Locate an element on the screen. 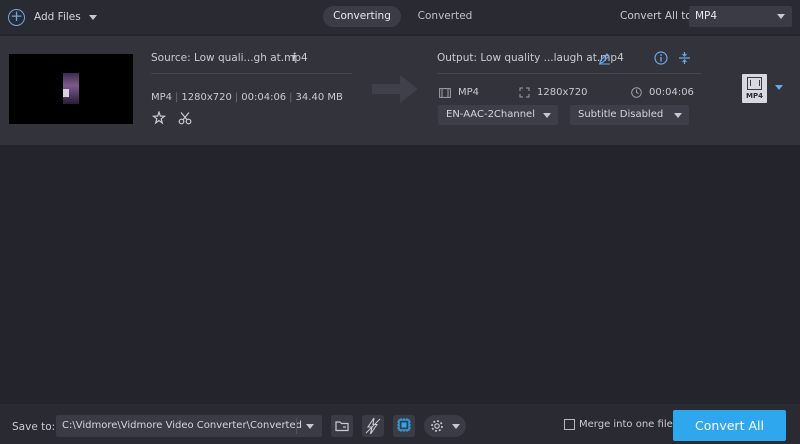 This screenshot has height=444, width=800. video-thumbnail is located at coordinates (71, 89).